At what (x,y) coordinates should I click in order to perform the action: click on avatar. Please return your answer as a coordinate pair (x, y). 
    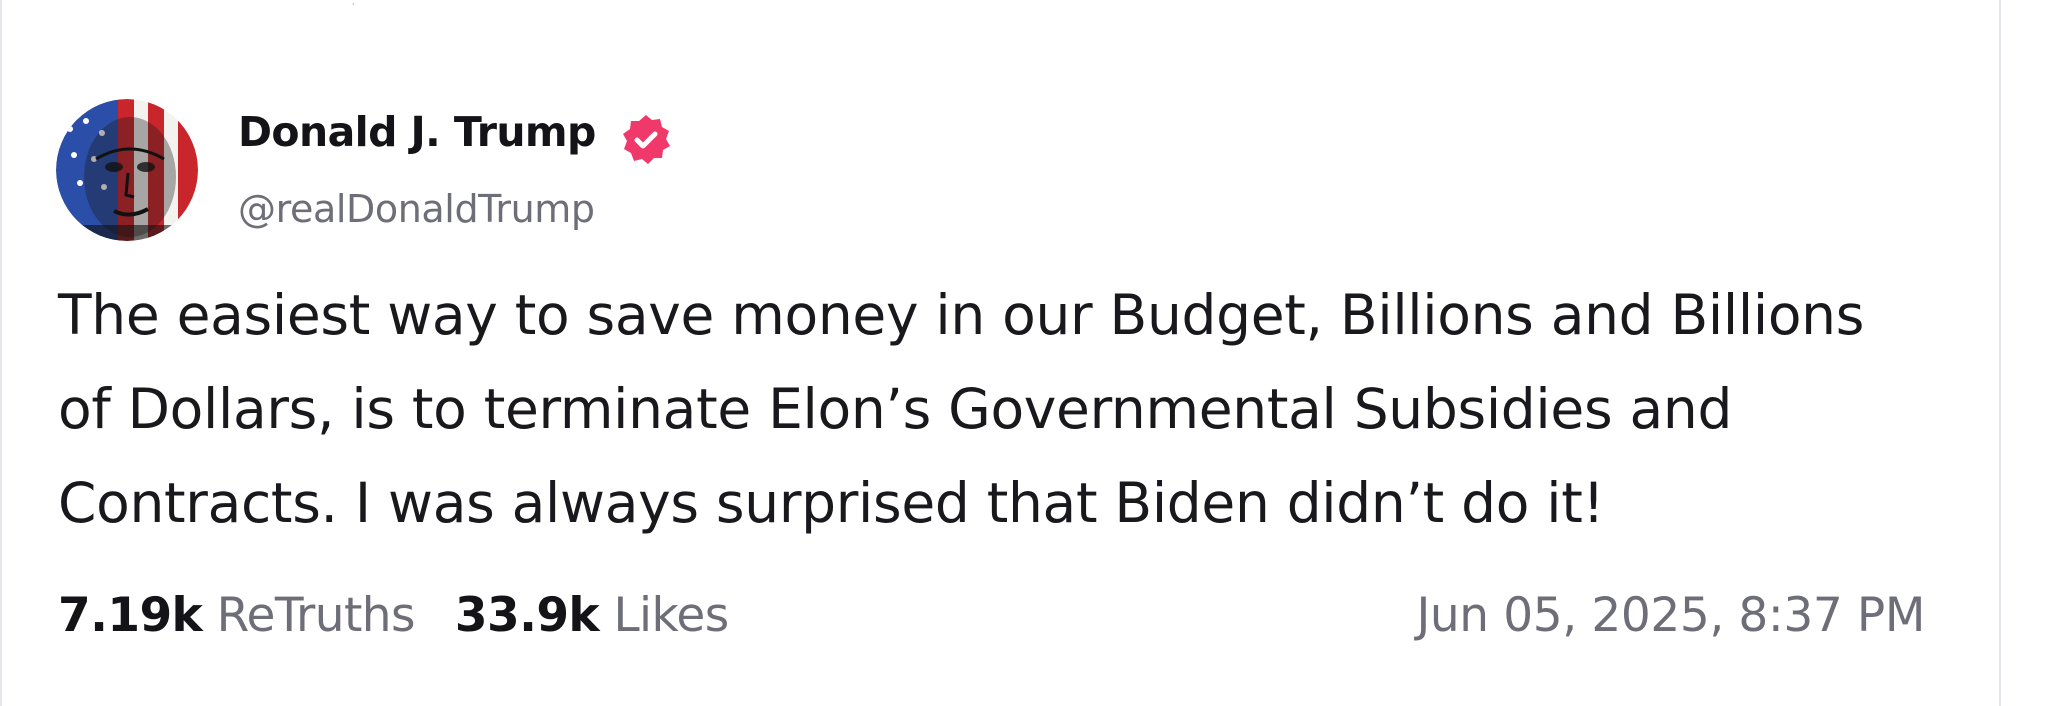
    Looking at the image, I should click on (127, 170).